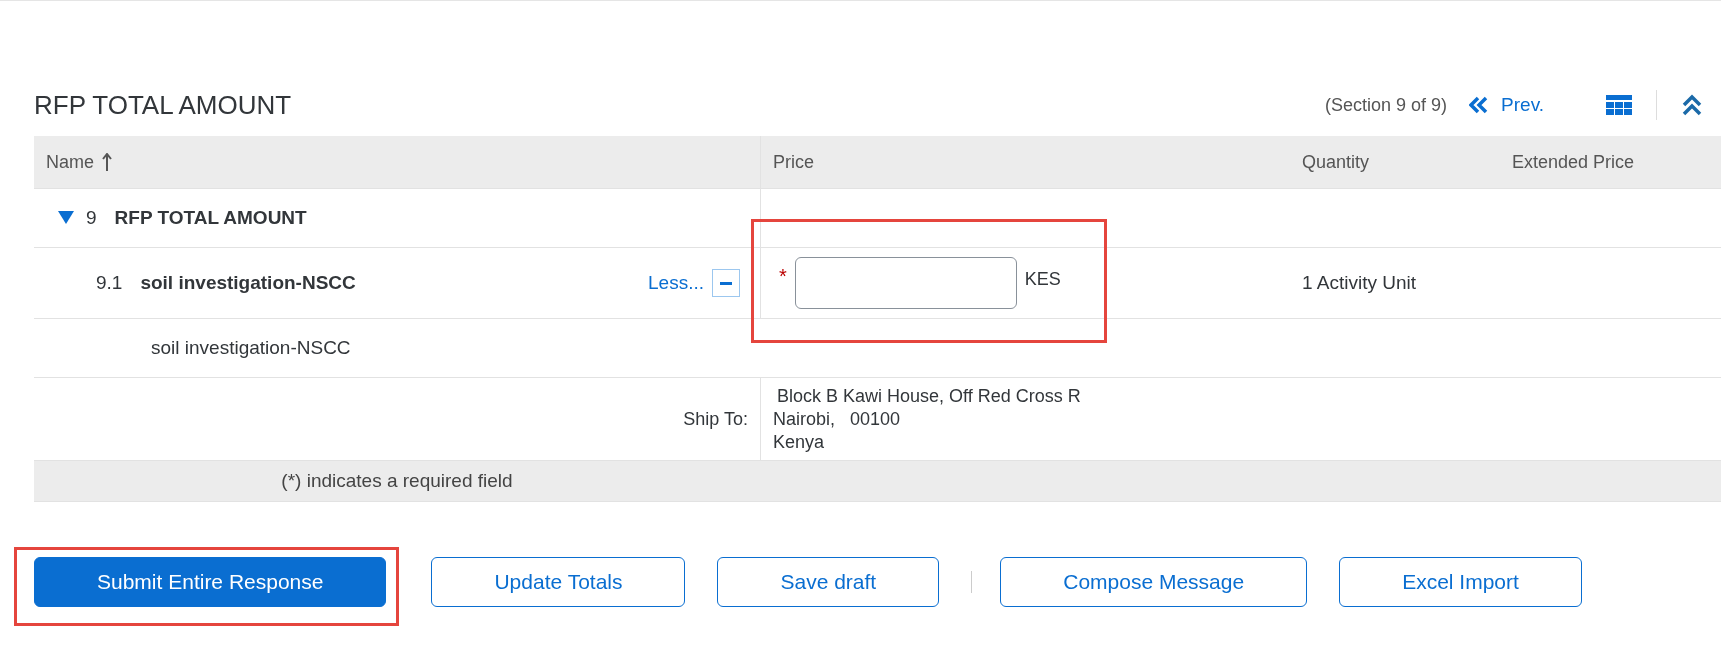 This screenshot has width=1721, height=650. What do you see at coordinates (210, 582) in the screenshot?
I see `action-button: Submit Entire Response` at bounding box center [210, 582].